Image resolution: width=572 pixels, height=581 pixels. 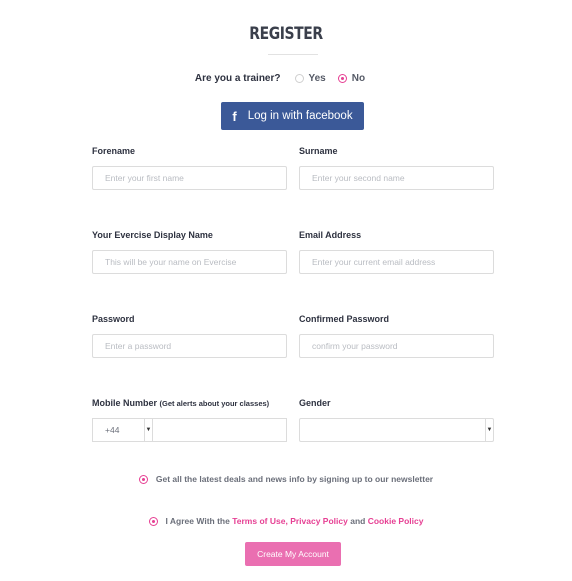 What do you see at coordinates (293, 554) in the screenshot?
I see `create-account-button: Create My Account` at bounding box center [293, 554].